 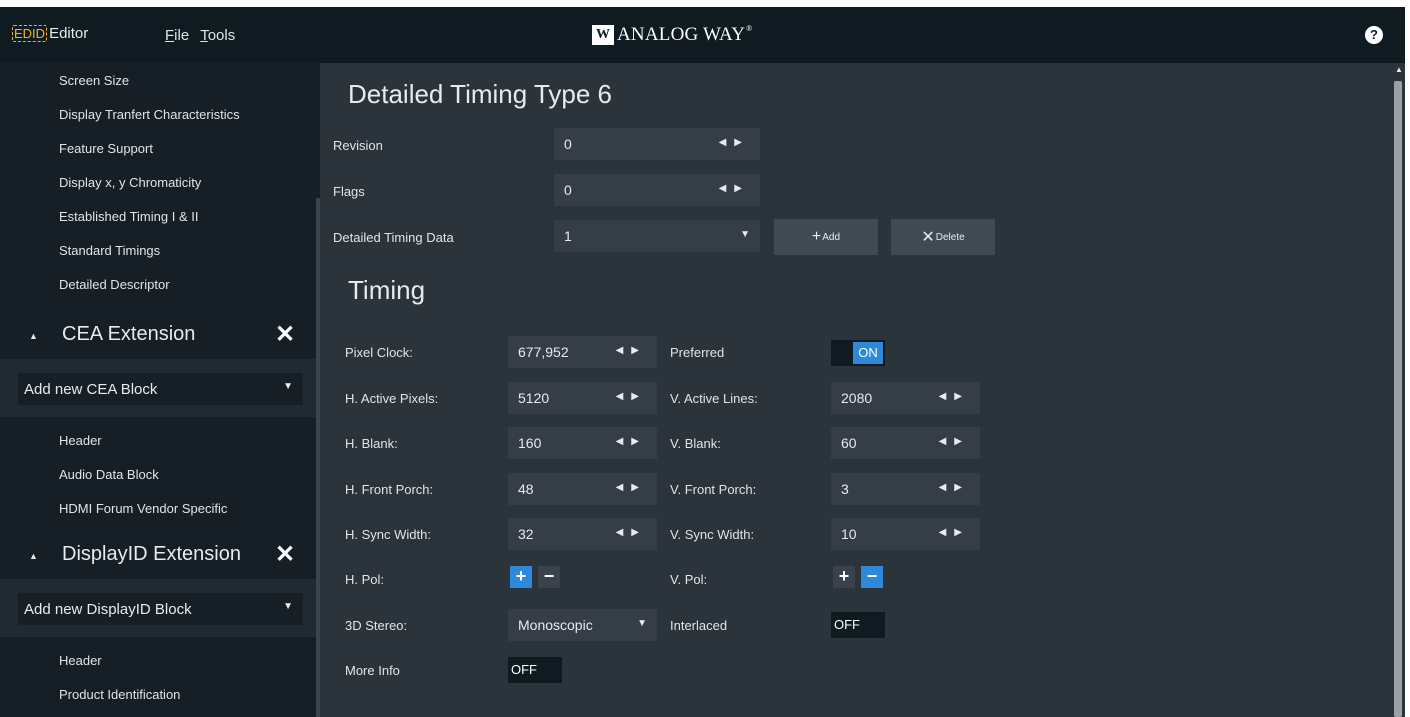 What do you see at coordinates (582, 443) in the screenshot?
I see `h-blank-stepper: 160 ◀▶` at bounding box center [582, 443].